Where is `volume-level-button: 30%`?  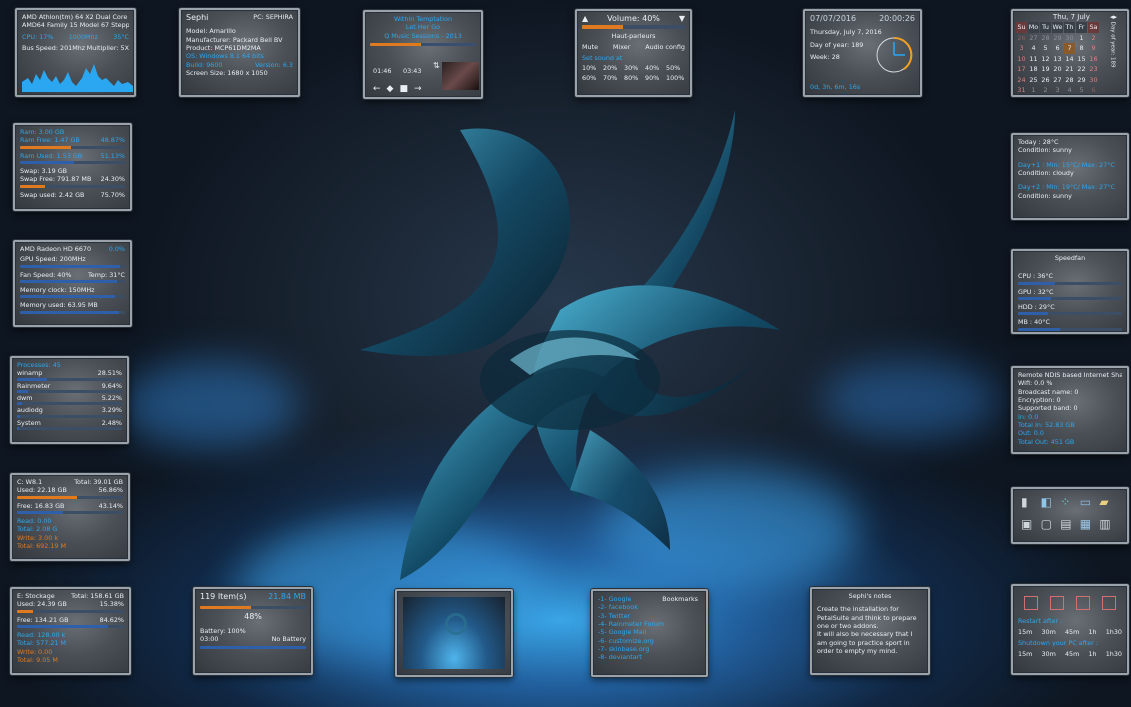 volume-level-button: 30% is located at coordinates (633, 68).